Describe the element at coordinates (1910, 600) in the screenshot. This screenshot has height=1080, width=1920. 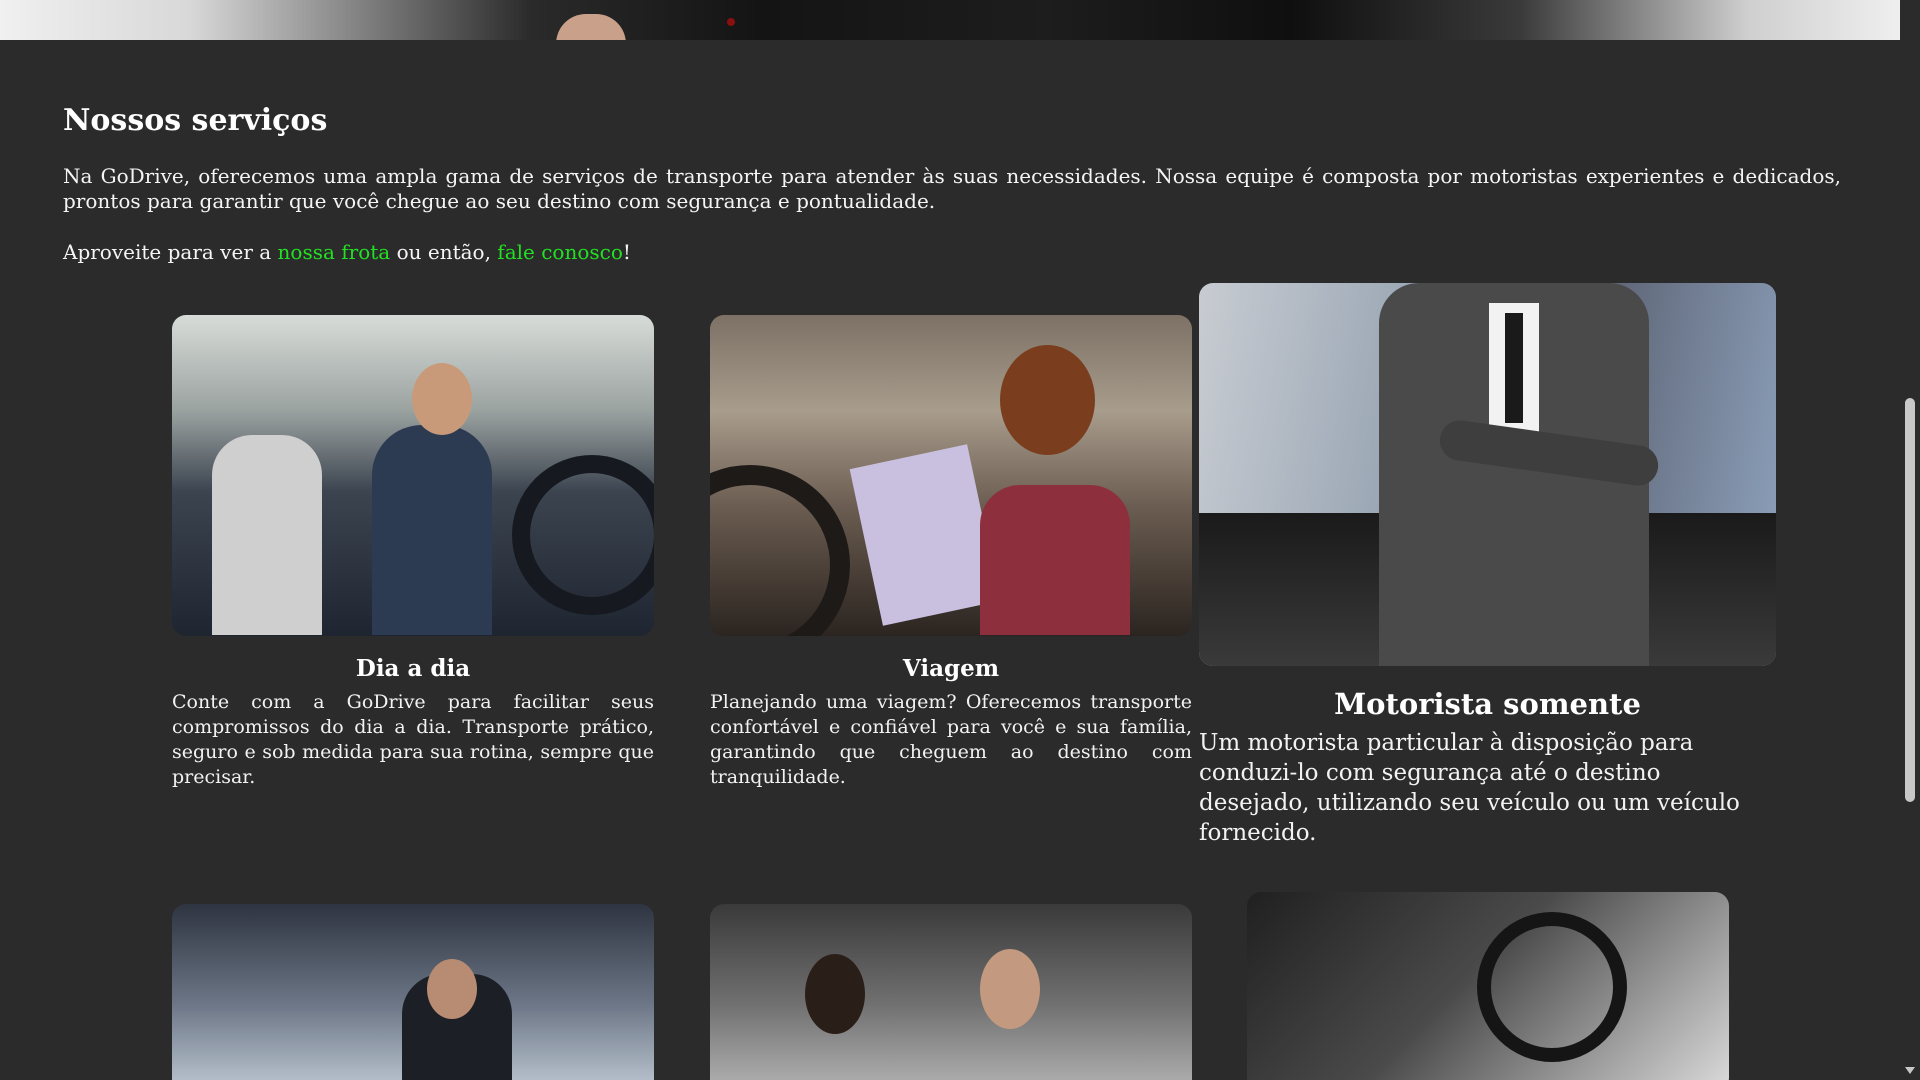
I see `scrollbar-thumb` at that location.